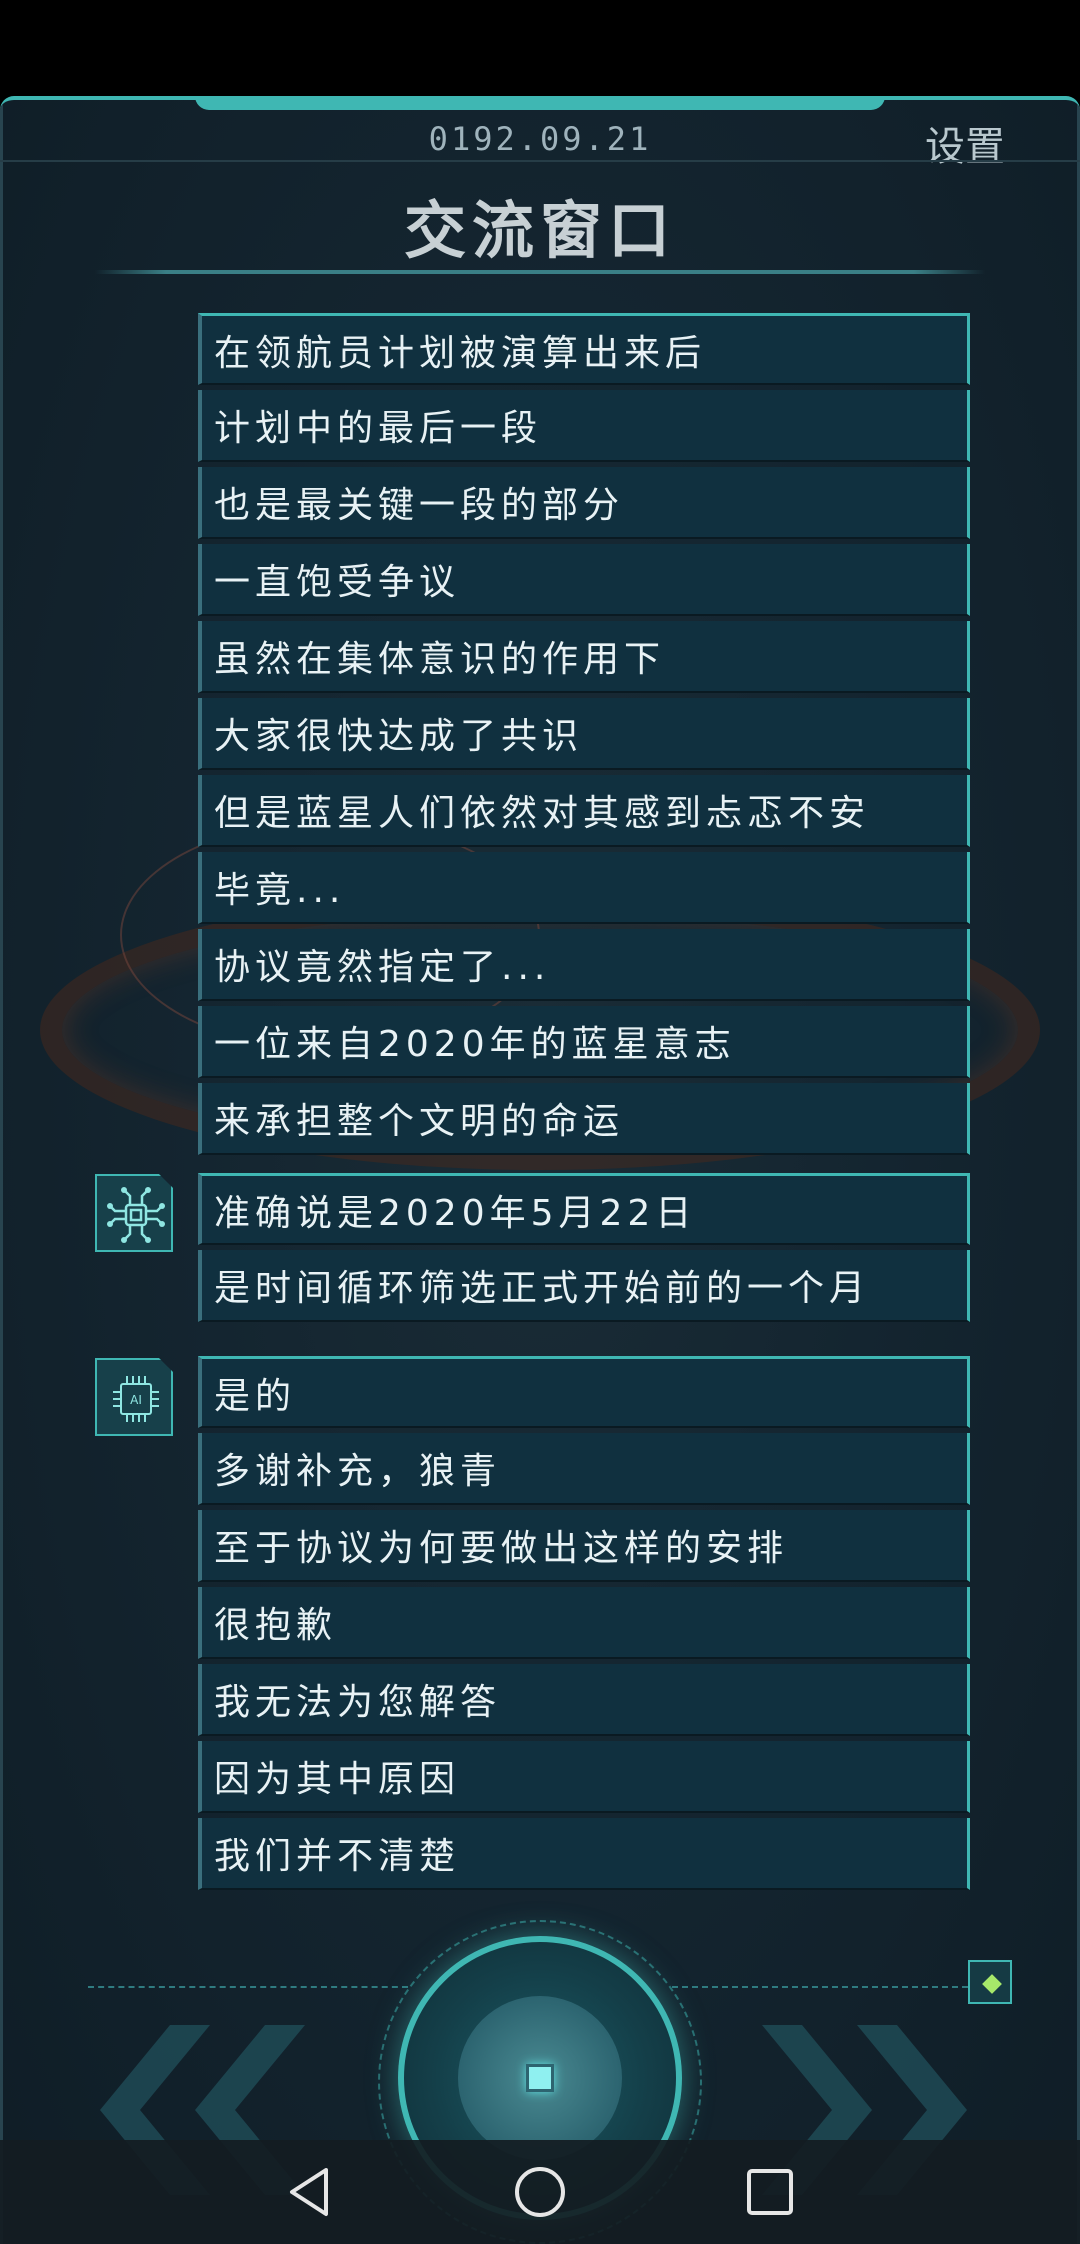  Describe the element at coordinates (540, 272) in the screenshot. I see `title-underline` at that location.